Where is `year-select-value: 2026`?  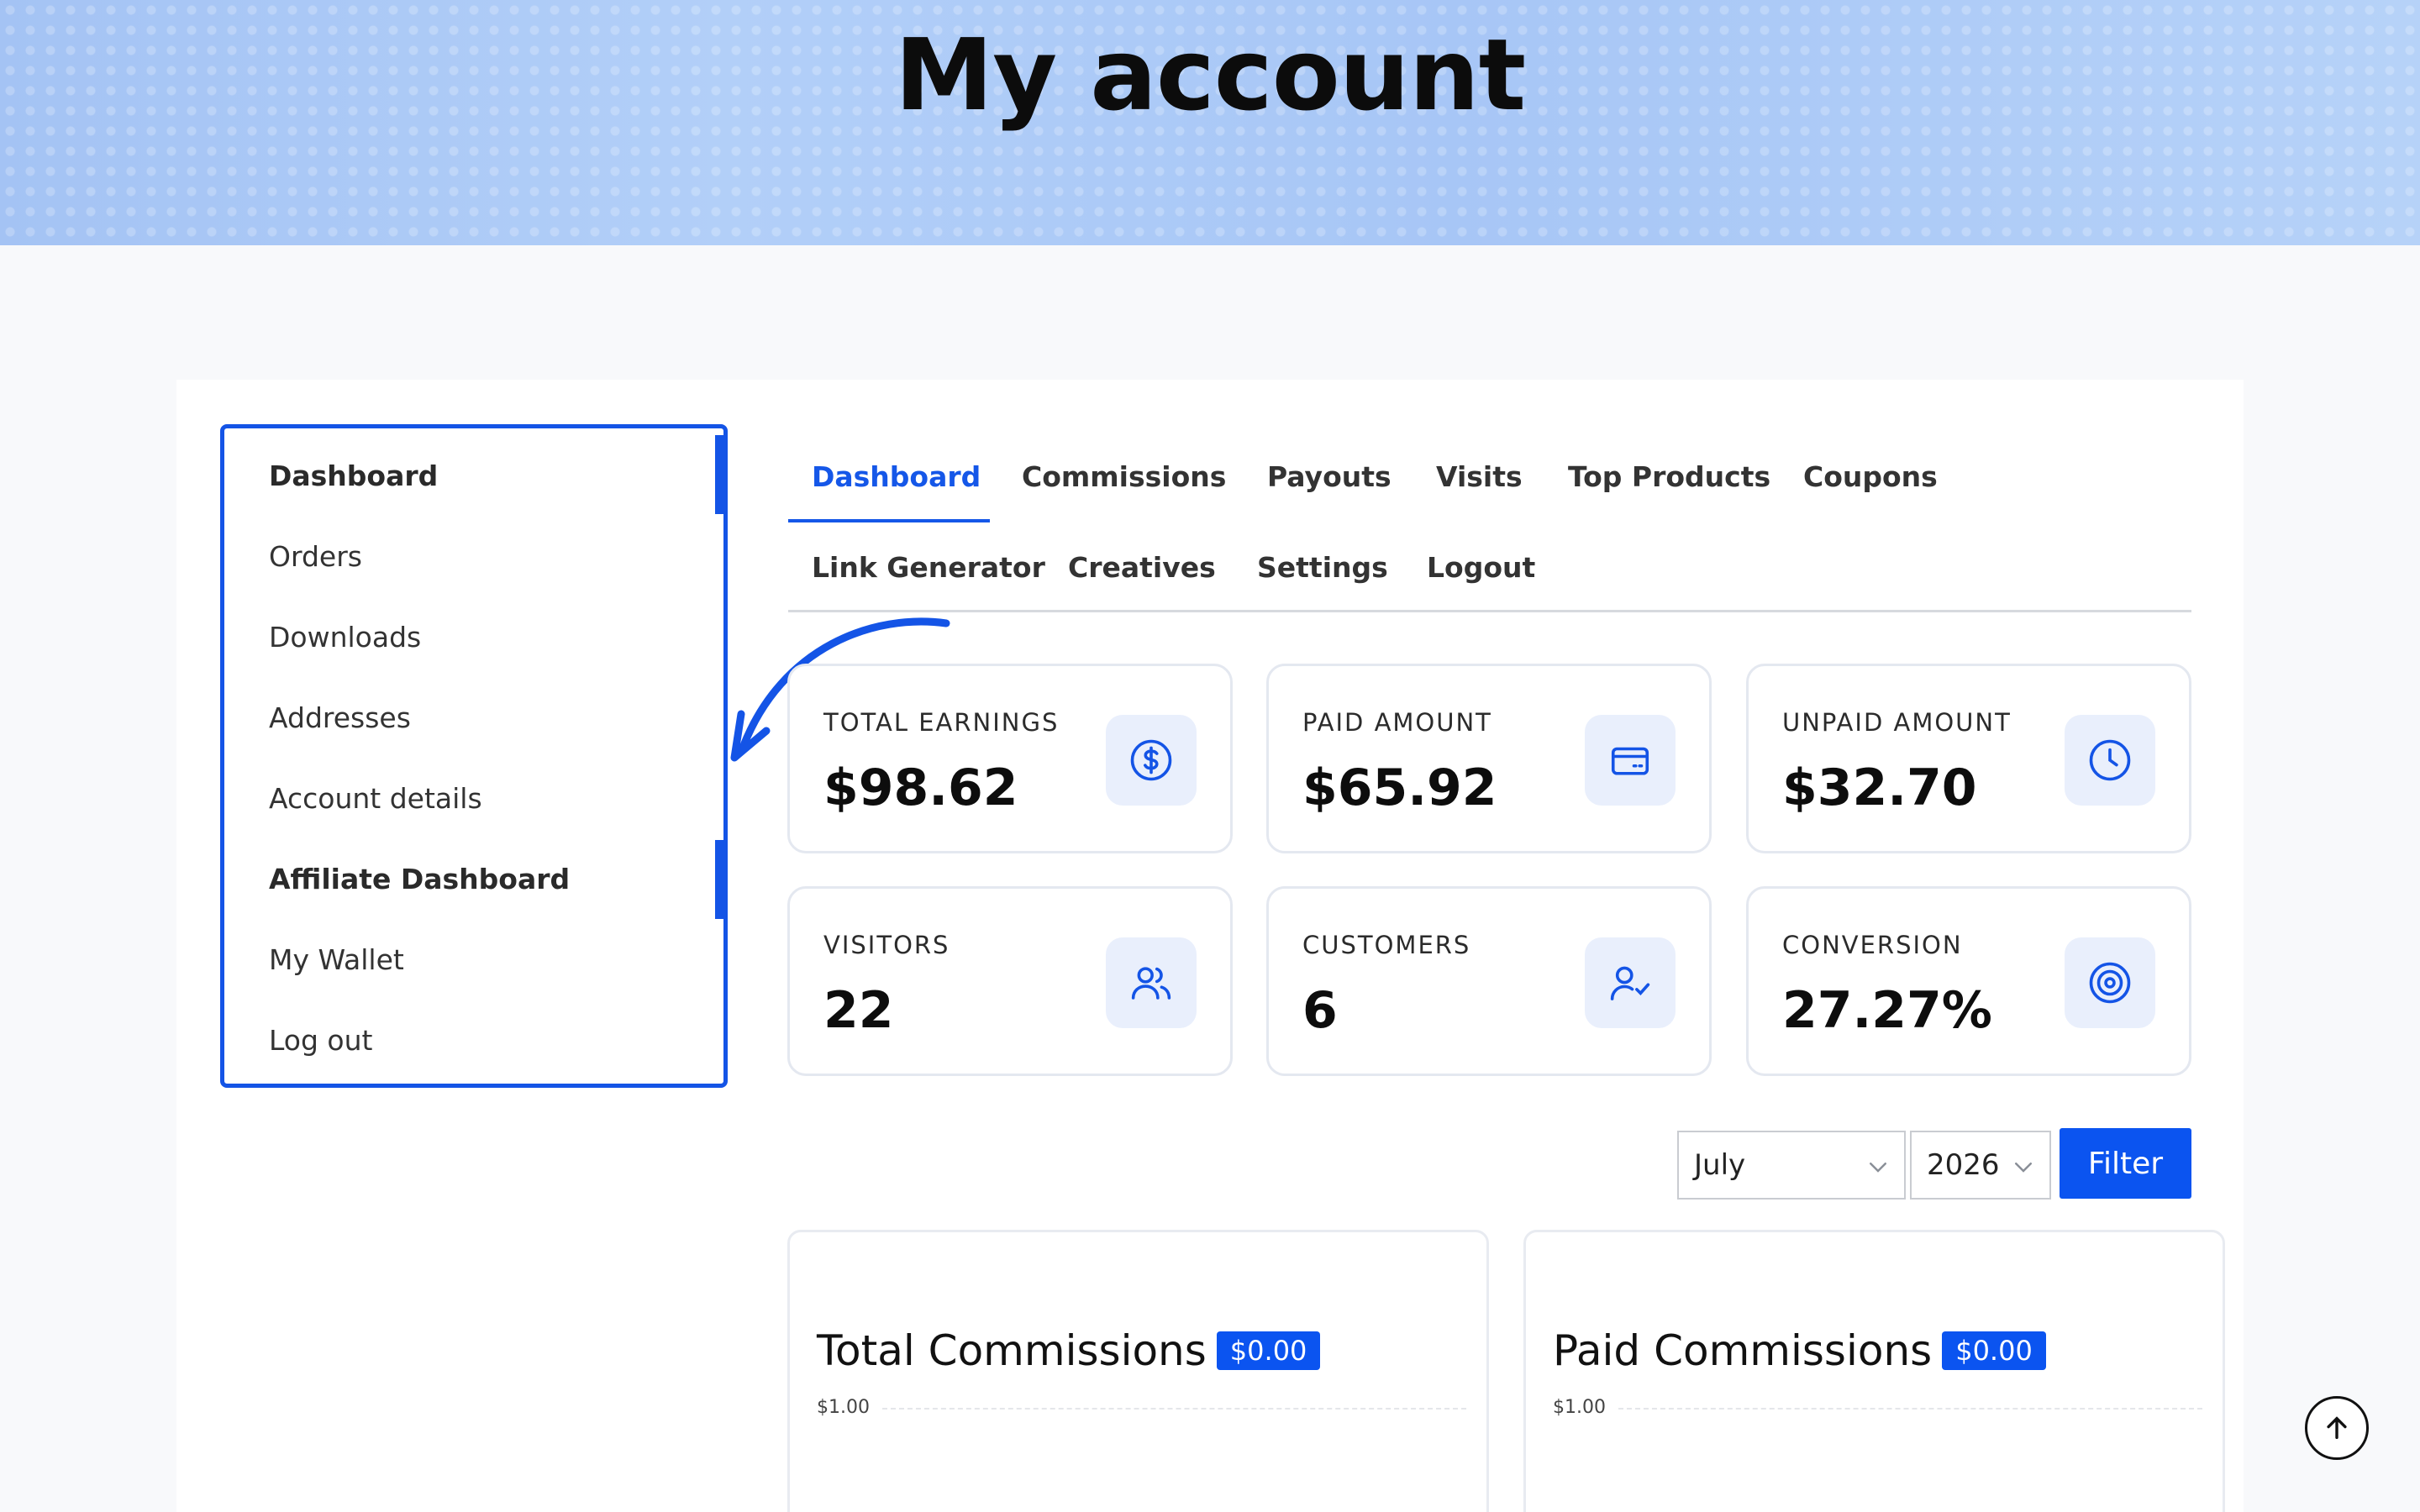
year-select-value: 2026 is located at coordinates (1964, 1165).